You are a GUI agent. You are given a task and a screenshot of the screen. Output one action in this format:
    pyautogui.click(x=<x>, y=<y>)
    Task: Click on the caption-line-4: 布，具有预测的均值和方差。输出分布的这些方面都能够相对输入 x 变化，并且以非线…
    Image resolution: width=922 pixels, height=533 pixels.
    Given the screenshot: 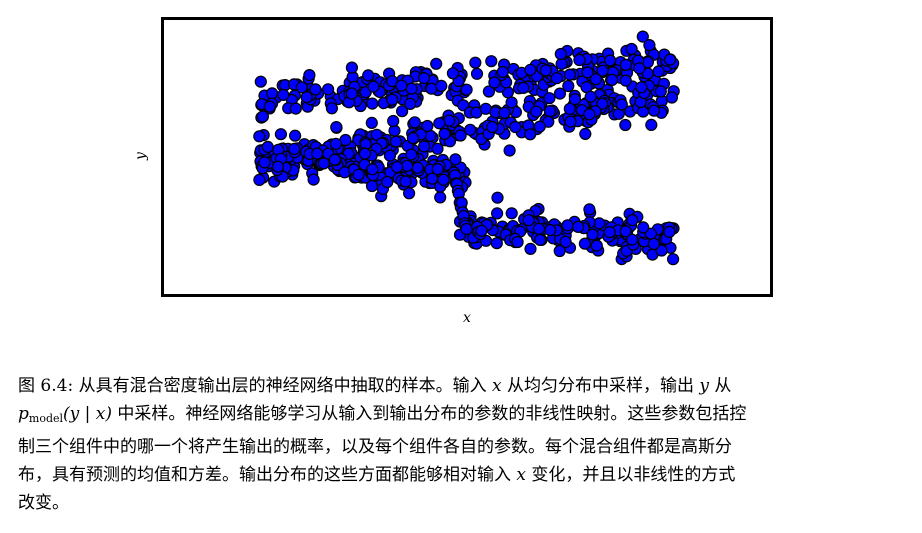 What is the action you would take?
    pyautogui.click(x=377, y=475)
    